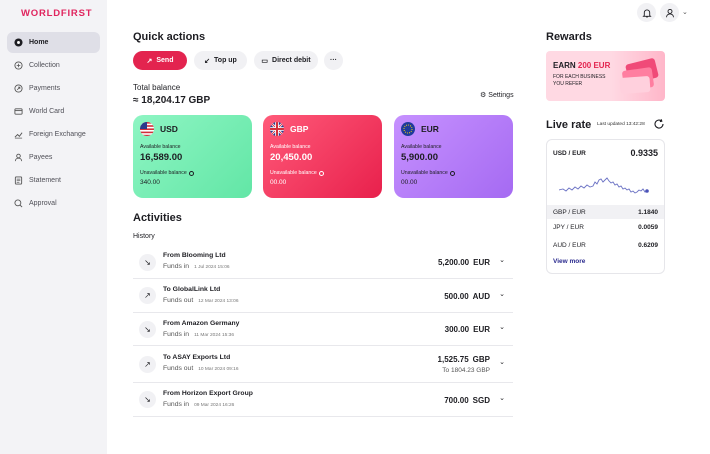  Describe the element at coordinates (604, 185) in the screenshot. I see `rate-sparkline-chart` at that location.